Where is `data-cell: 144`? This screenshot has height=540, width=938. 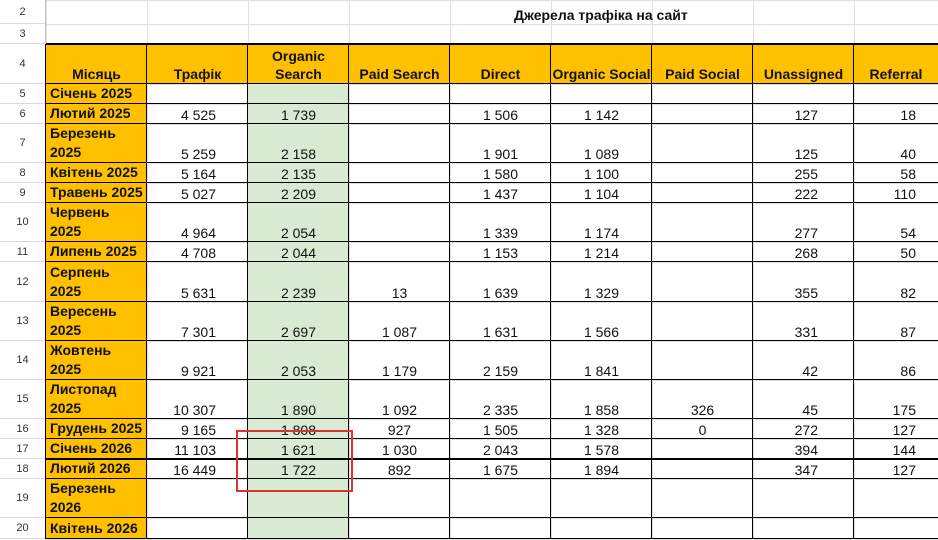 data-cell: 144 is located at coordinates (896, 449).